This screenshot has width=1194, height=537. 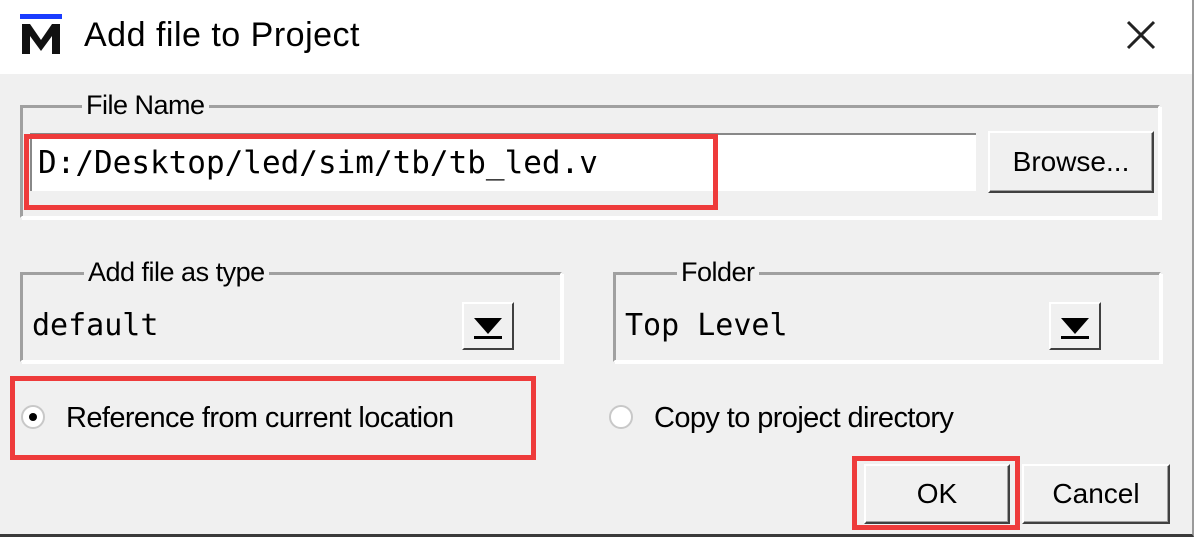 I want to click on file-type-dropdown: default, so click(x=291, y=326).